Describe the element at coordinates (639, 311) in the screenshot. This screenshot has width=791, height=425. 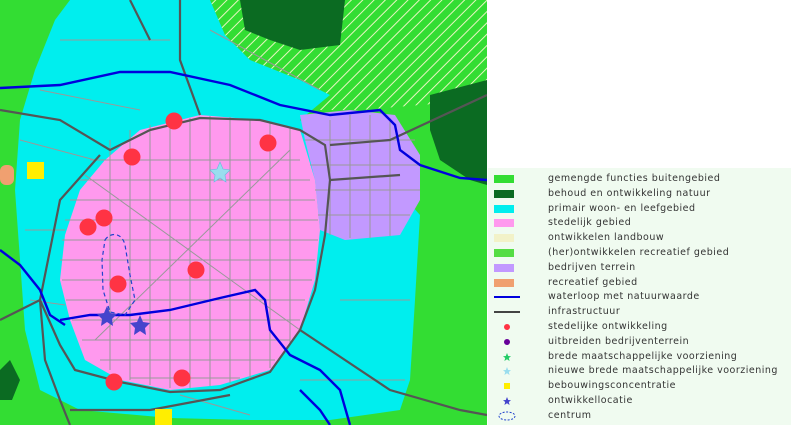
I see `legend-item: infrastructuur` at that location.